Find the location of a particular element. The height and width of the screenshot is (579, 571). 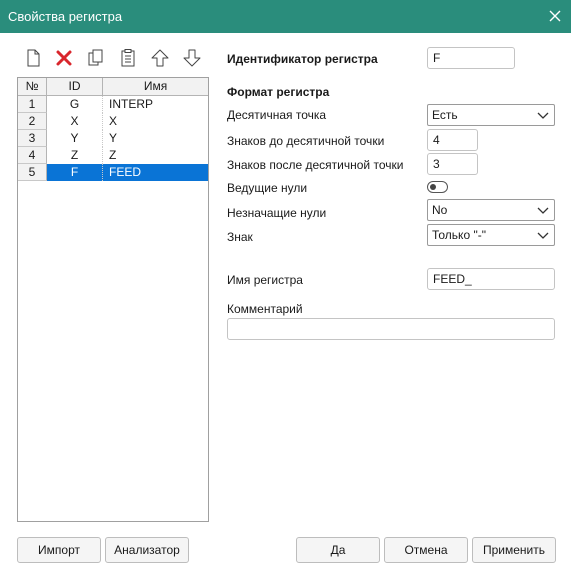

analyzer-button: Анализатор is located at coordinates (147, 550).